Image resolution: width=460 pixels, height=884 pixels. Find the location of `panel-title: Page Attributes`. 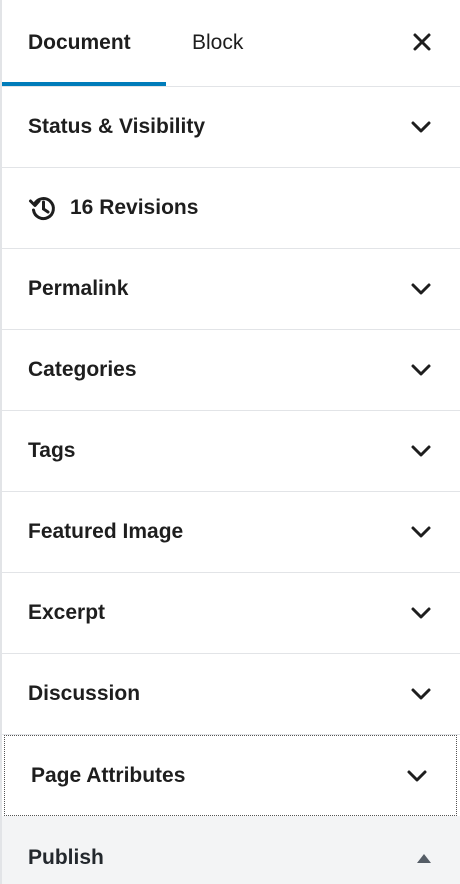

panel-title: Page Attributes is located at coordinates (108, 775).